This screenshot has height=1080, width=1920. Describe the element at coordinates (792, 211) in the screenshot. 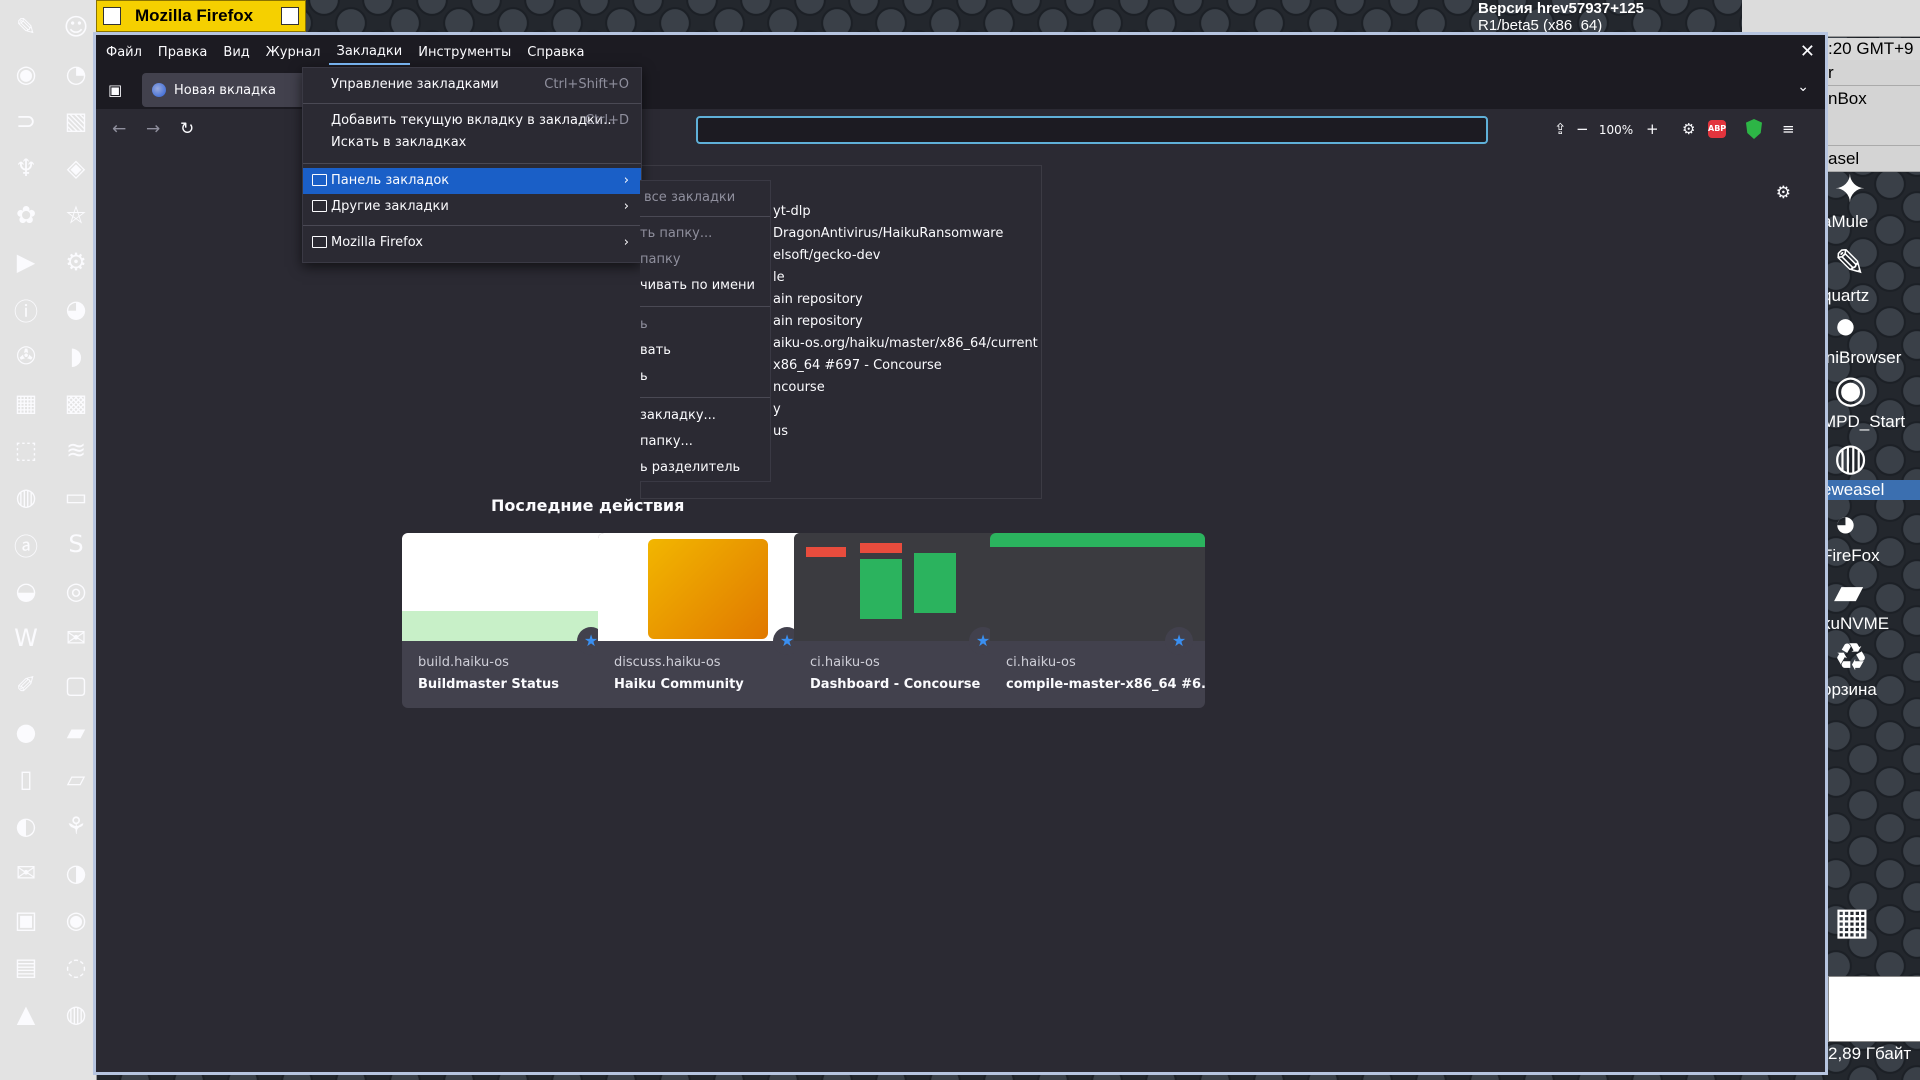

I see `bookmark-item: yt-dlp` at that location.